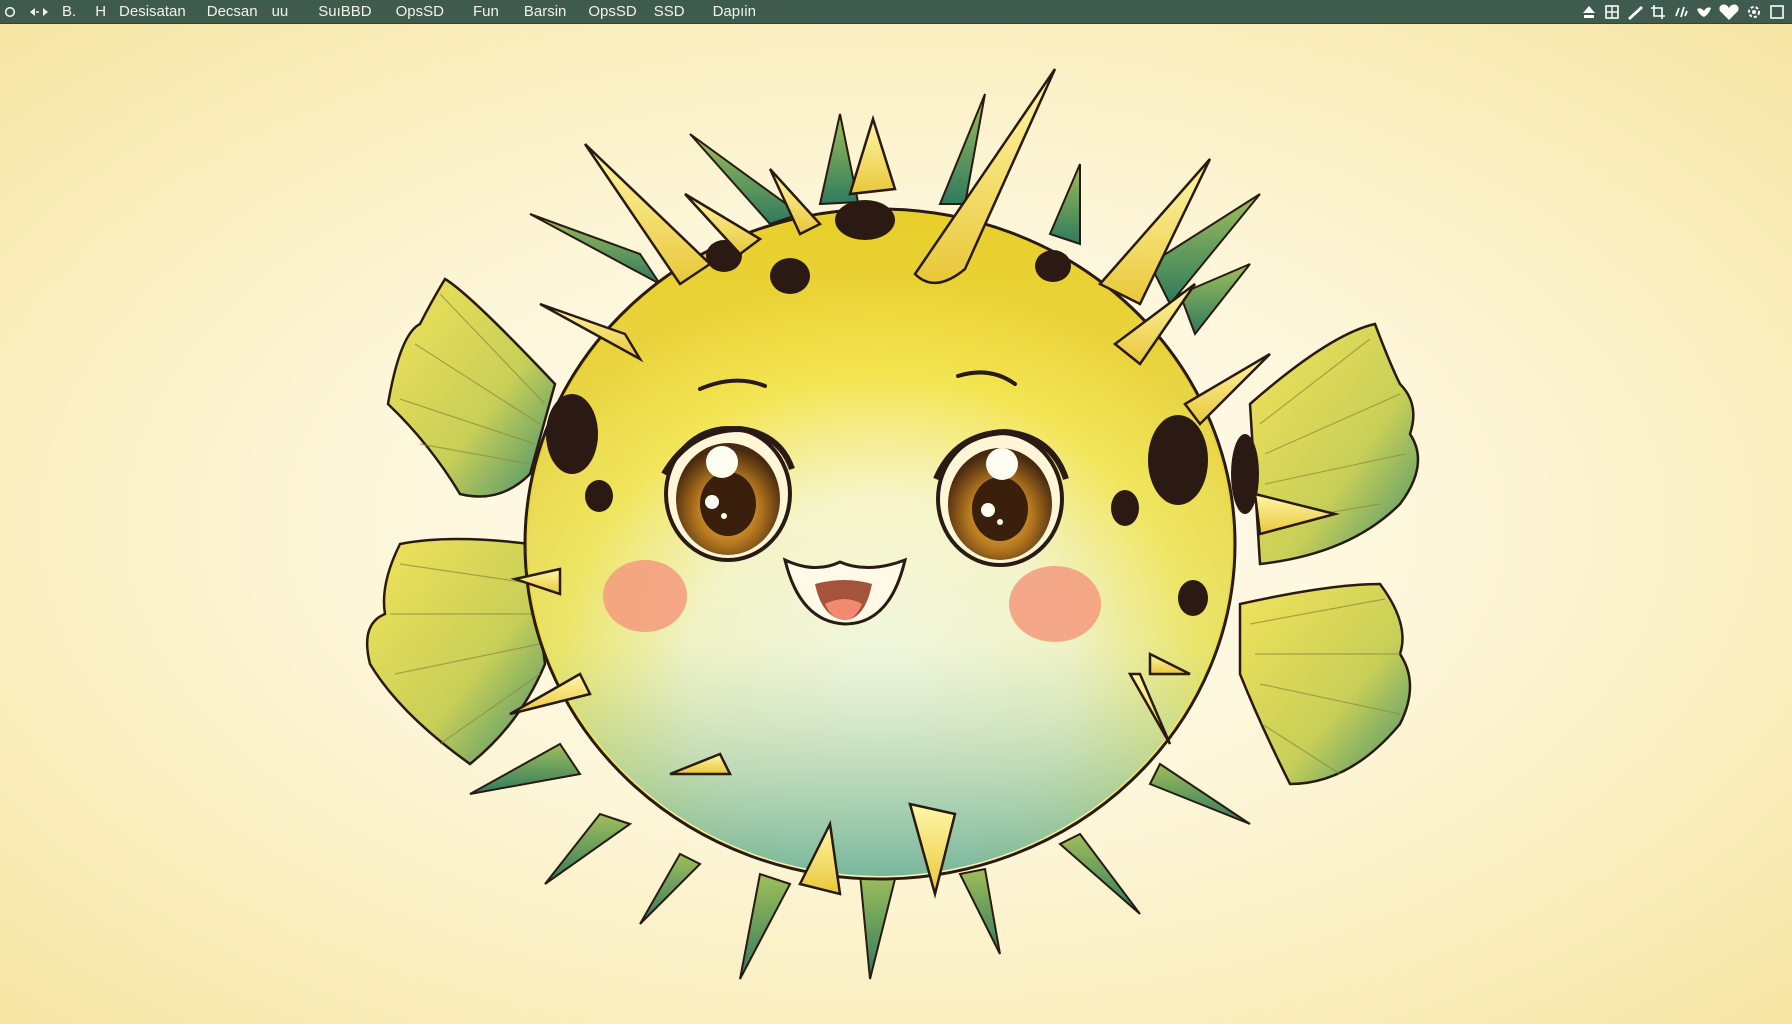  What do you see at coordinates (669, 12) in the screenshot?
I see `menu-item-11: SSD` at bounding box center [669, 12].